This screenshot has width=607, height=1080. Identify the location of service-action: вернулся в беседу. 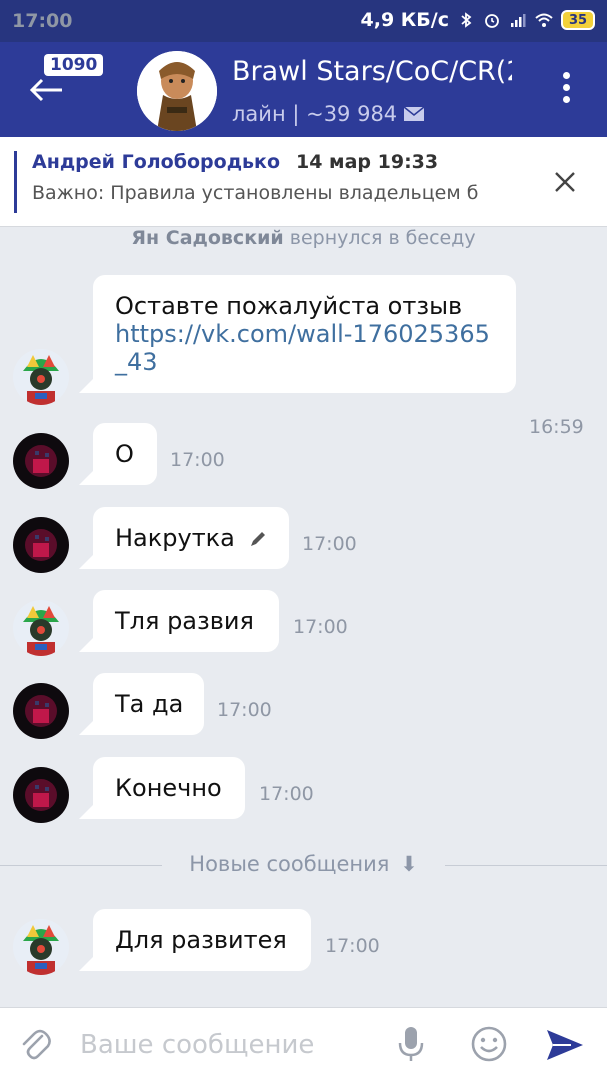
(382, 238).